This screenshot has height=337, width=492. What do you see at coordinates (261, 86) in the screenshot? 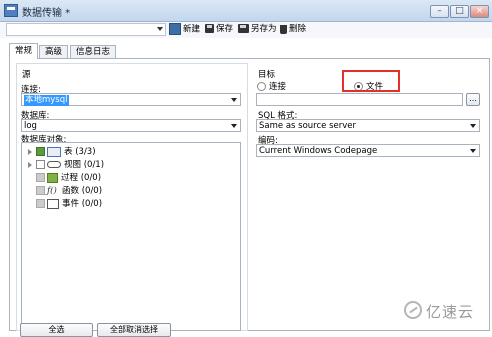
I see `radio-button` at bounding box center [261, 86].